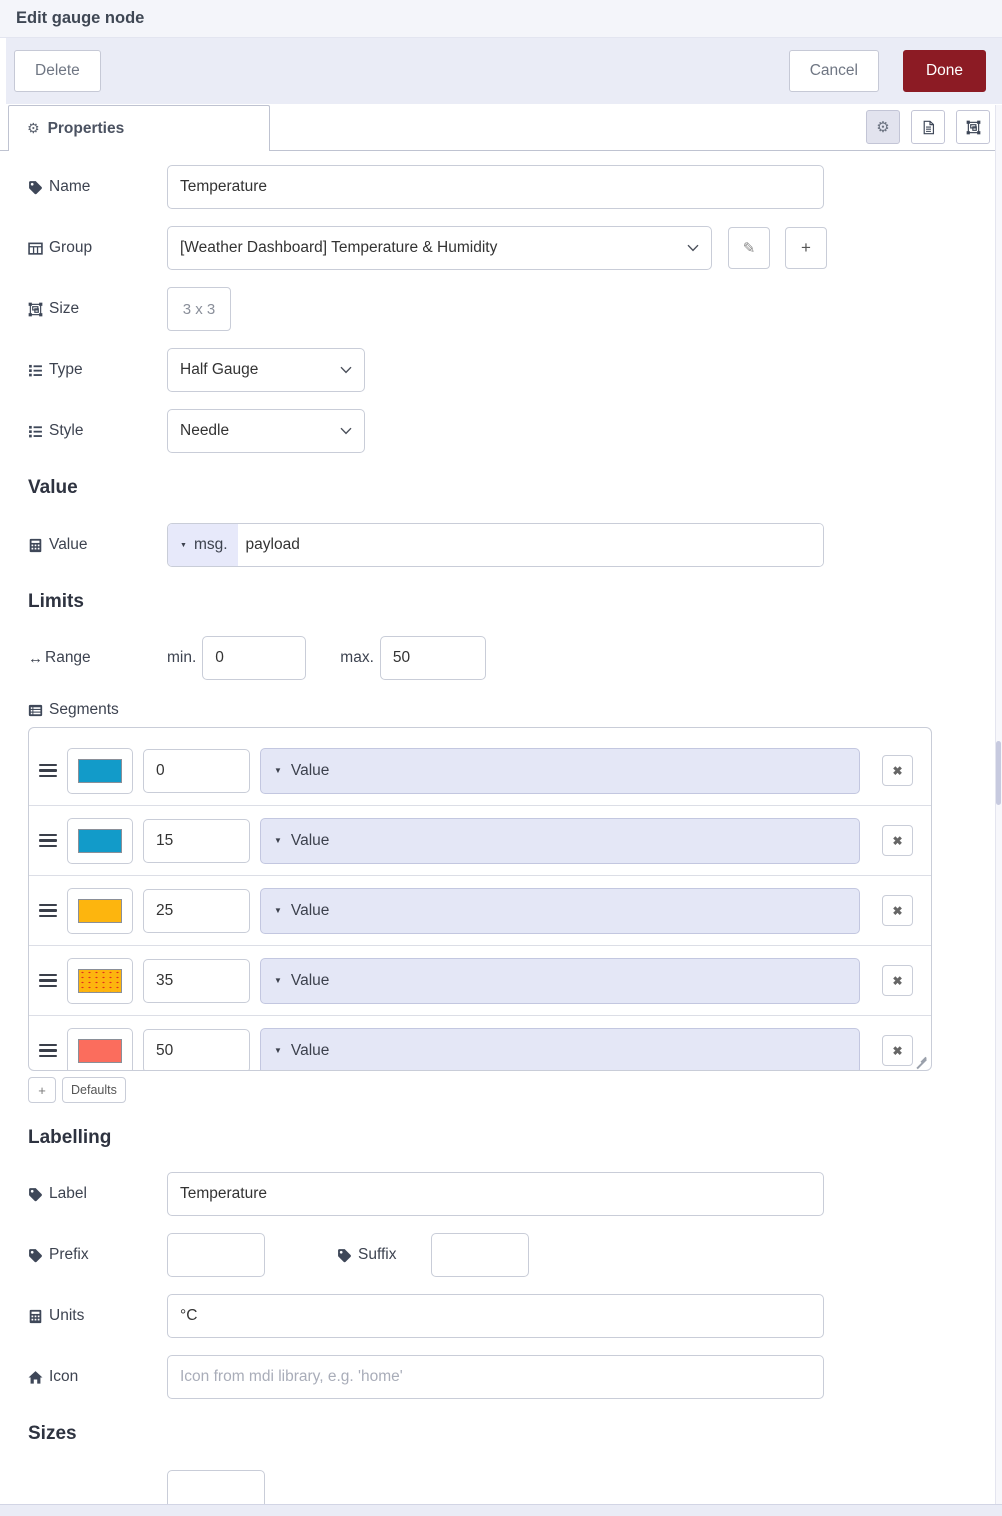 Image resolution: width=1002 pixels, height=1516 pixels. What do you see at coordinates (139, 128) in the screenshot?
I see `tab-properties: ⚙ Properties` at bounding box center [139, 128].